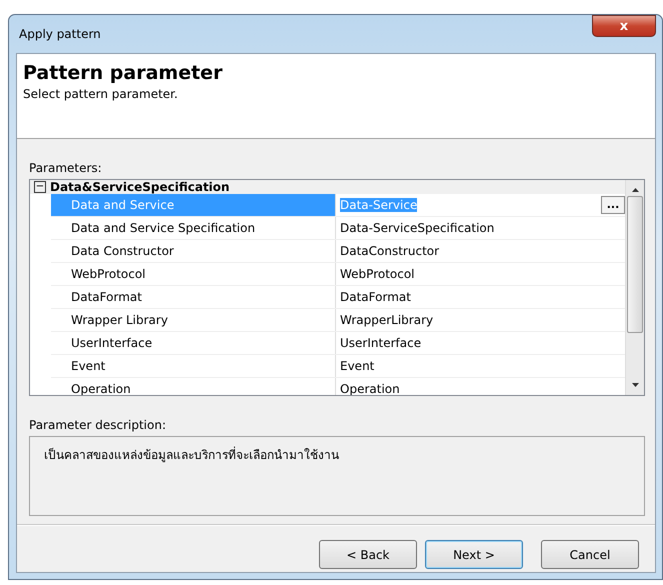  I want to click on close-button: x, so click(624, 26).